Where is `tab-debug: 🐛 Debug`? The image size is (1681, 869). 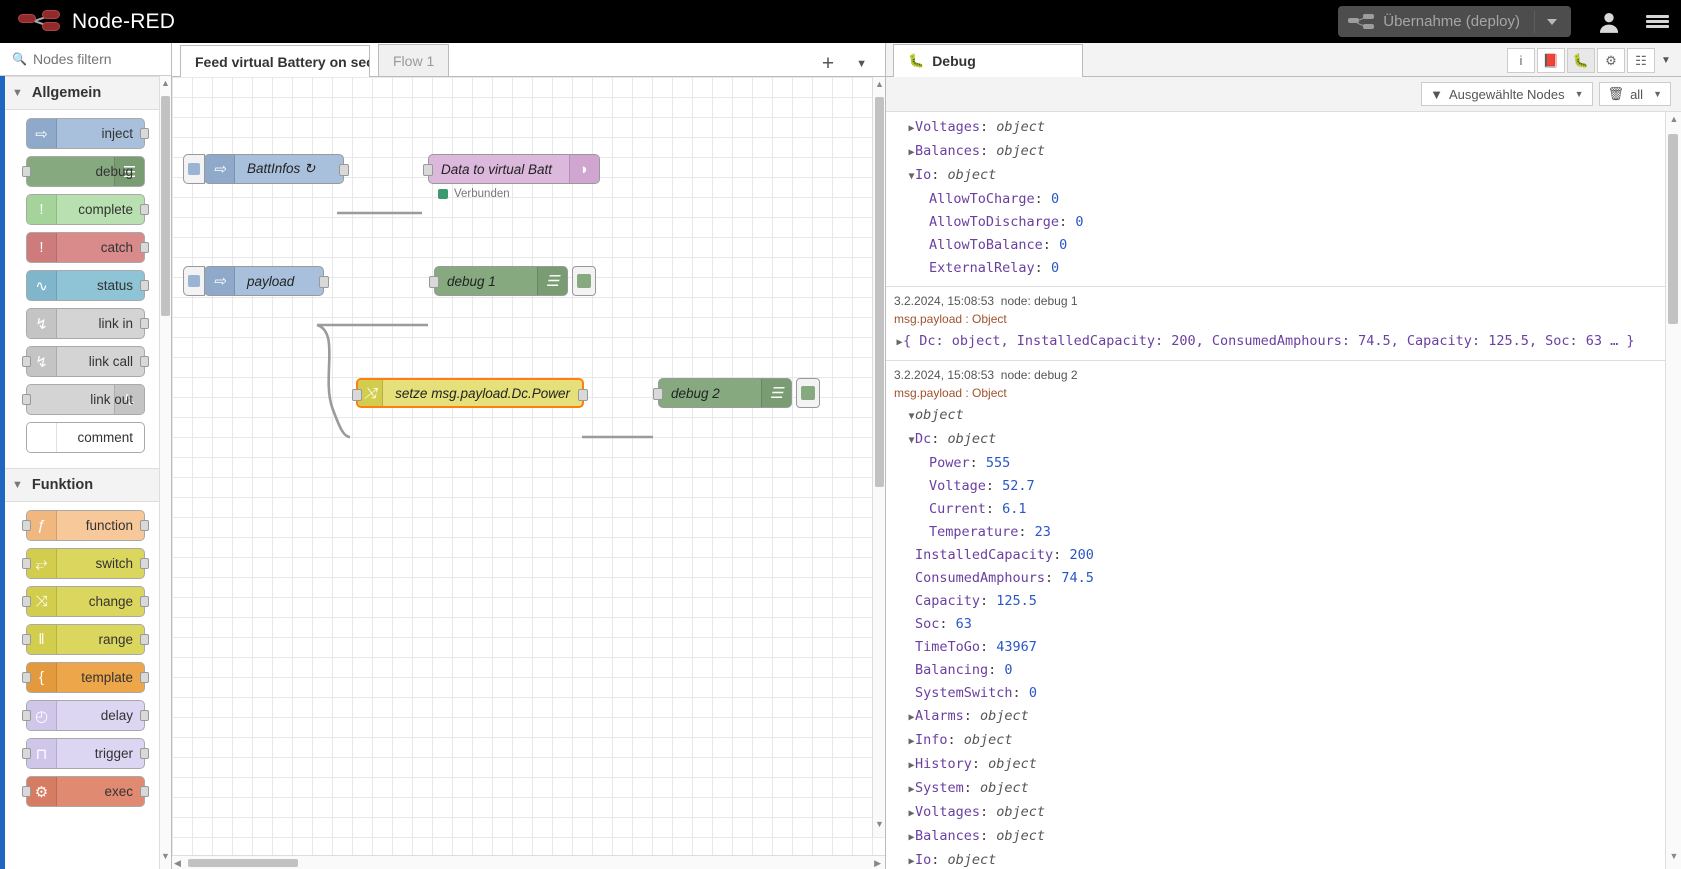 tab-debug: 🐛 Debug is located at coordinates (988, 60).